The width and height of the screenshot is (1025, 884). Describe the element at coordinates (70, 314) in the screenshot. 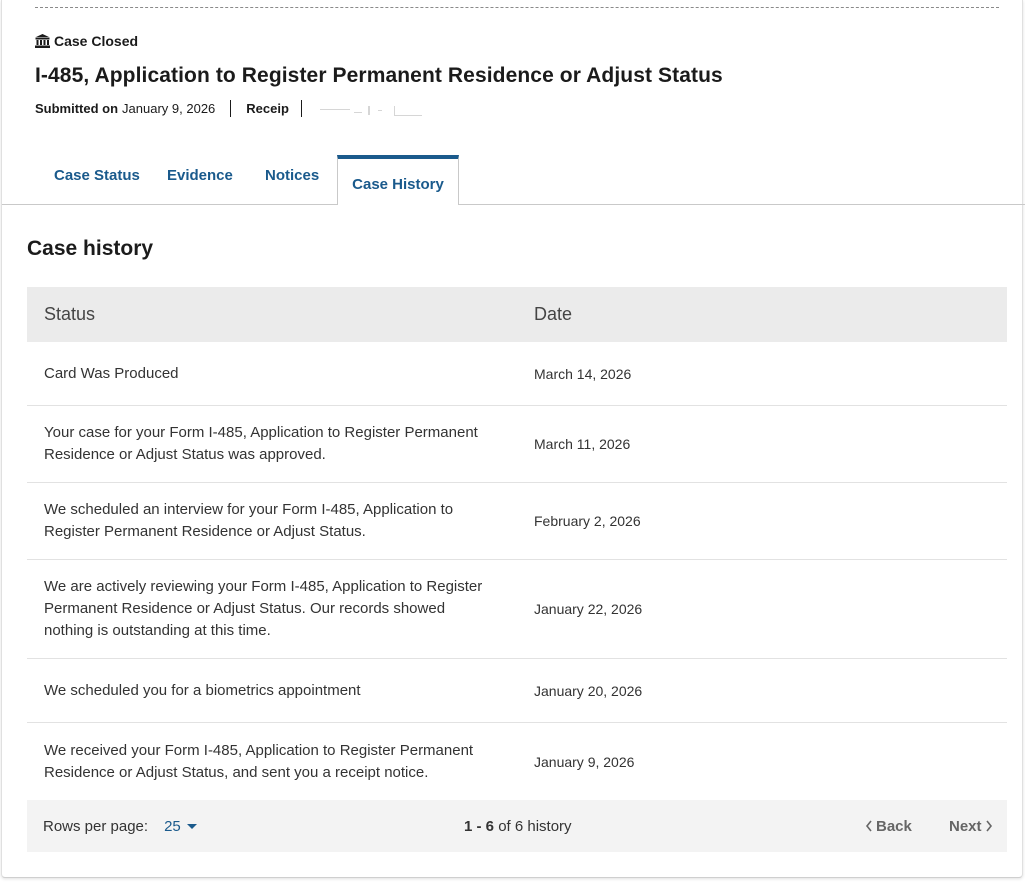

I see `status-column-header: Status` at that location.